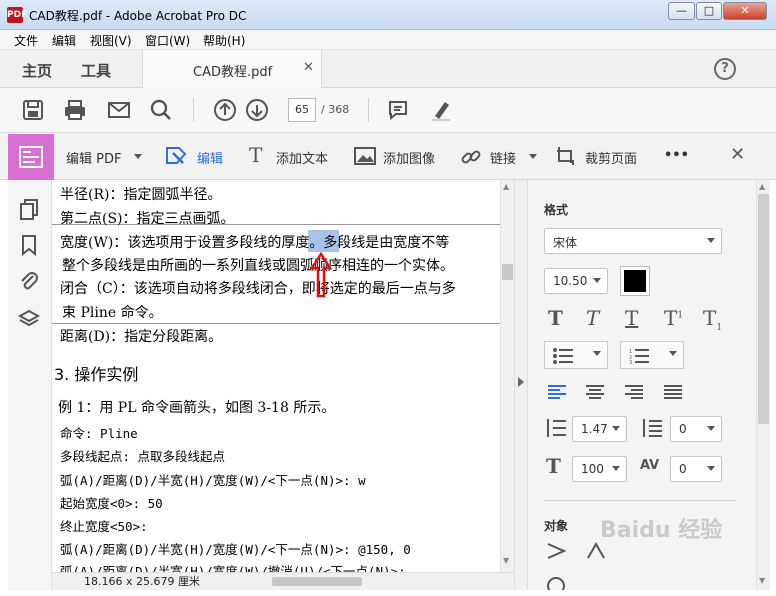 This screenshot has height=596, width=776. What do you see at coordinates (258, 288) in the screenshot?
I see `doc-line: 闭合（C）：该选项自动将多段线闭合，即将选定的最后一点与多` at bounding box center [258, 288].